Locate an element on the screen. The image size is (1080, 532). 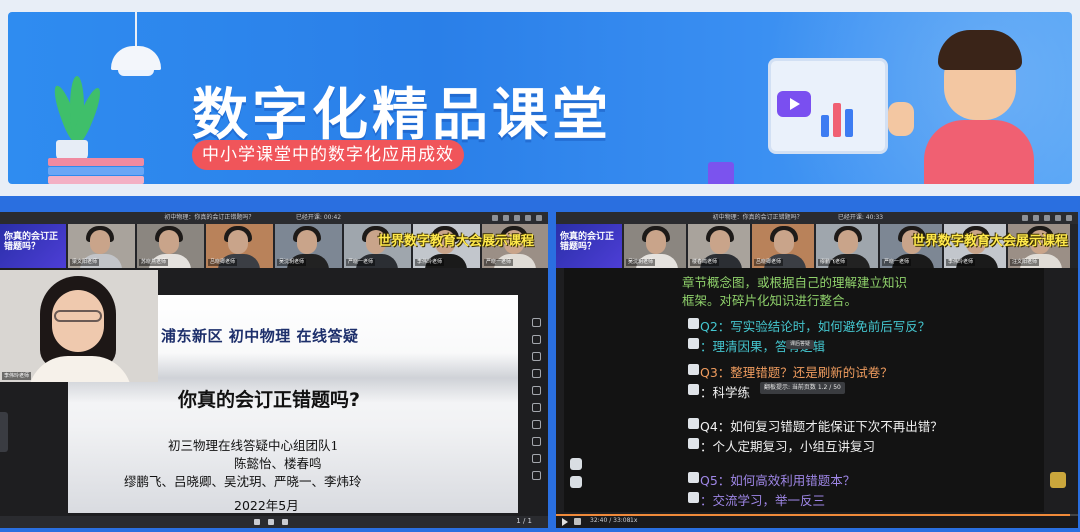
eraser-tool-icon is located at coordinates (536, 424).